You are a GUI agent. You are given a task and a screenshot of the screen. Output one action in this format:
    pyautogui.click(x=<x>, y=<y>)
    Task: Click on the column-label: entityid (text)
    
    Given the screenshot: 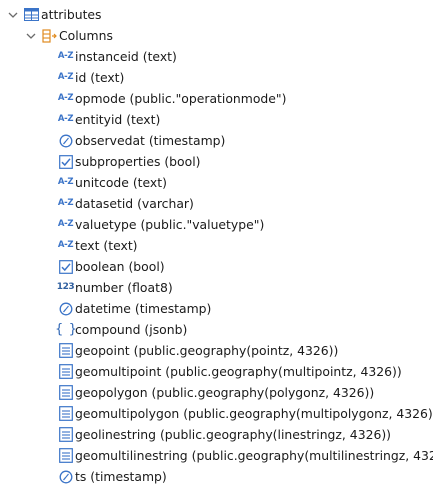 What is the action you would take?
    pyautogui.click(x=118, y=119)
    